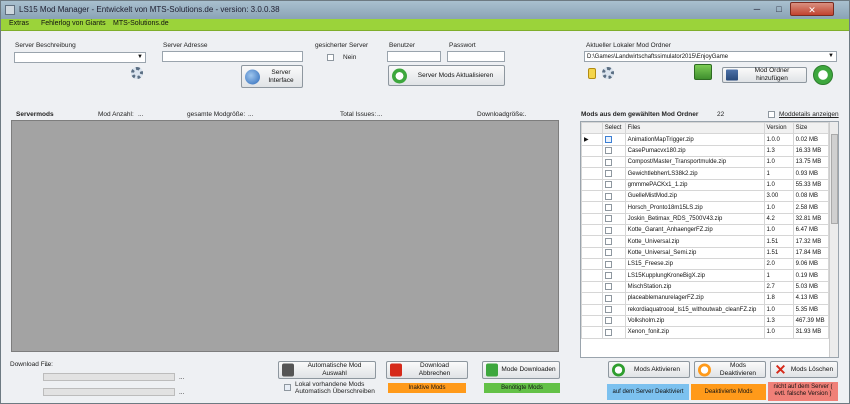  I want to click on table-scrollbar, so click(833, 239).